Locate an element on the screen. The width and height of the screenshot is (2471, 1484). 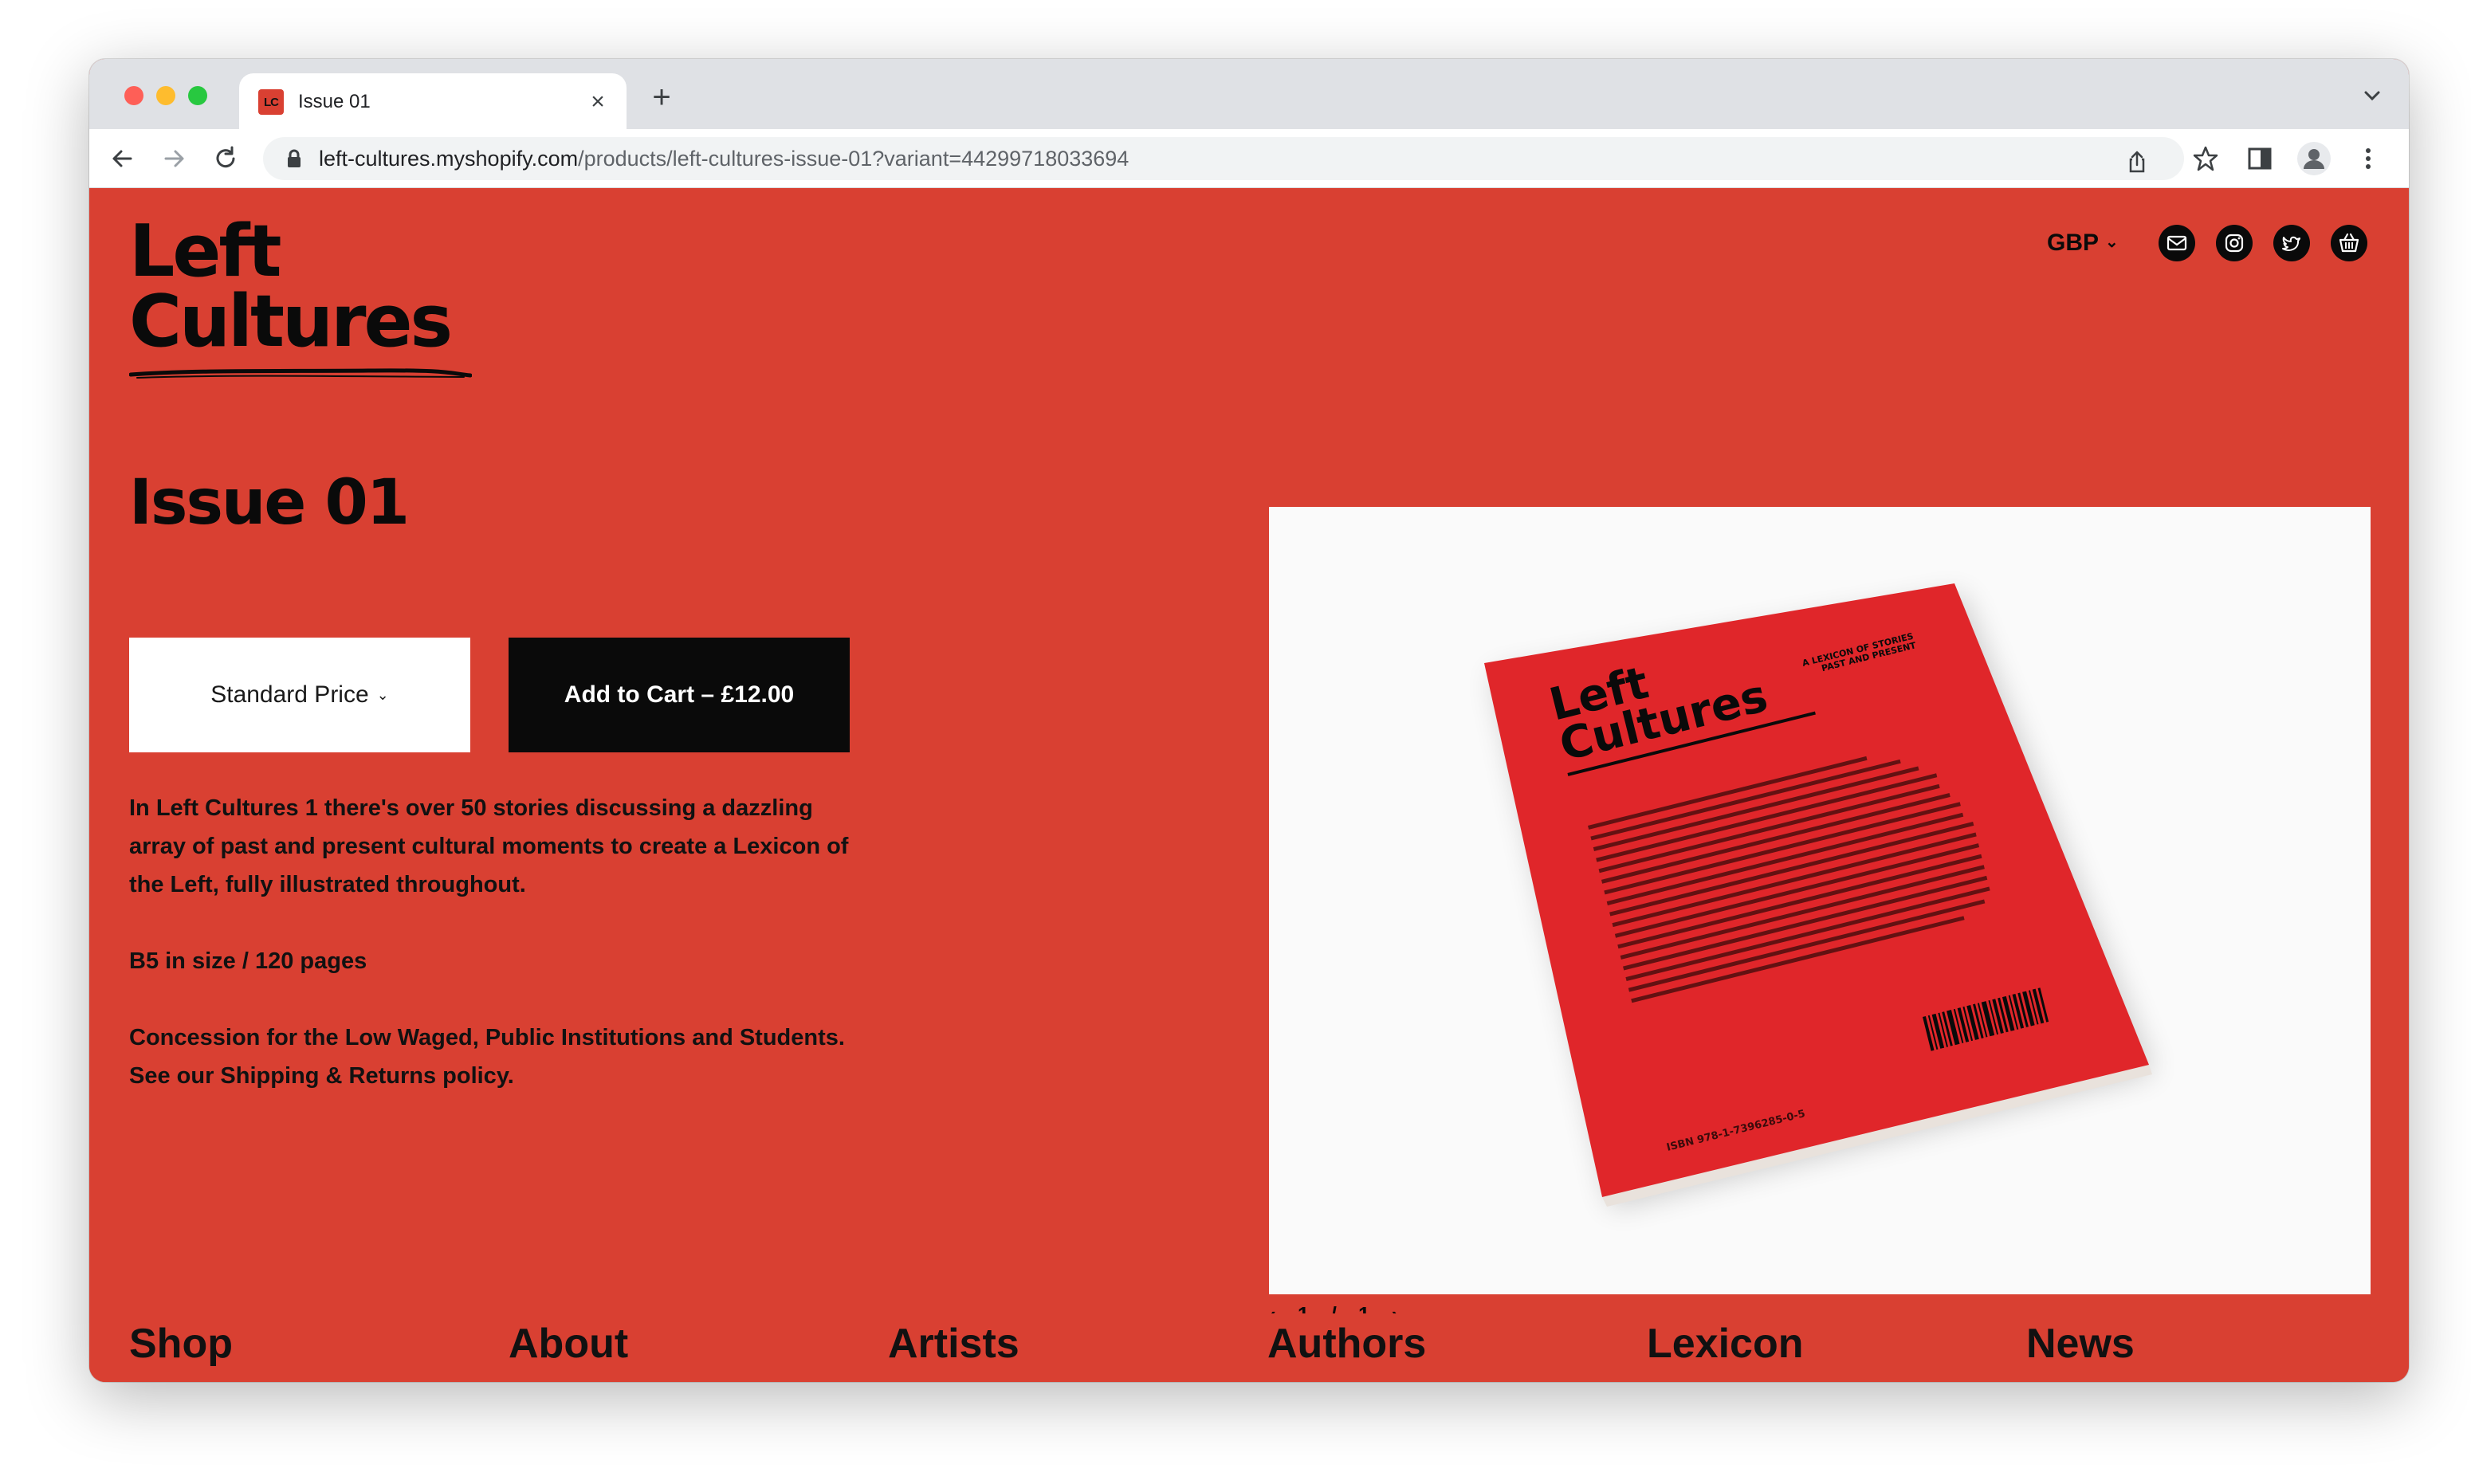
basket-icon is located at coordinates (2349, 243).